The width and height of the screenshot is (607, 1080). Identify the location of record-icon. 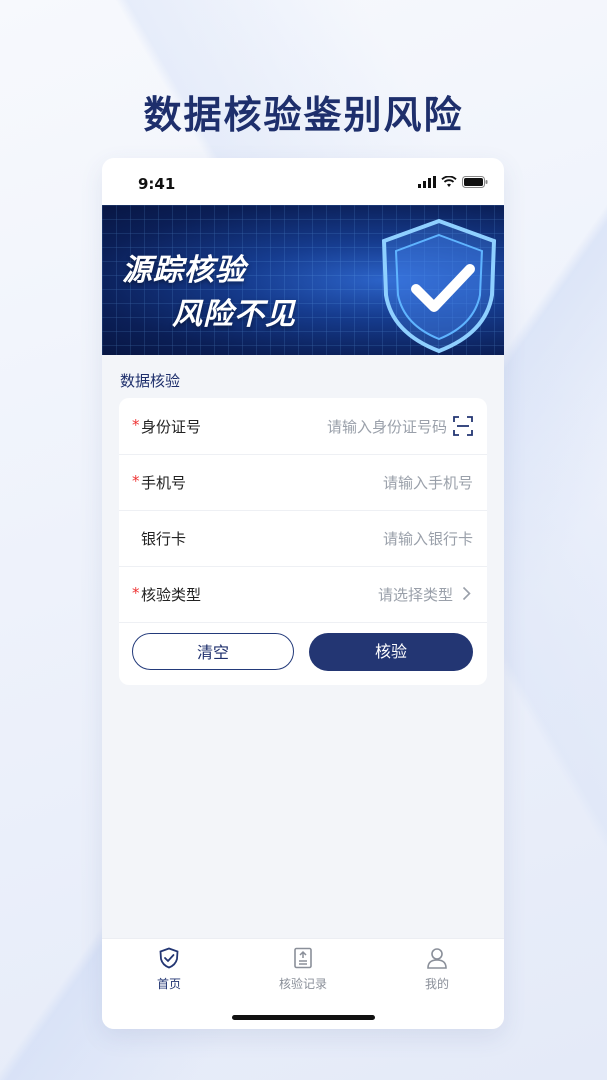
(303, 958).